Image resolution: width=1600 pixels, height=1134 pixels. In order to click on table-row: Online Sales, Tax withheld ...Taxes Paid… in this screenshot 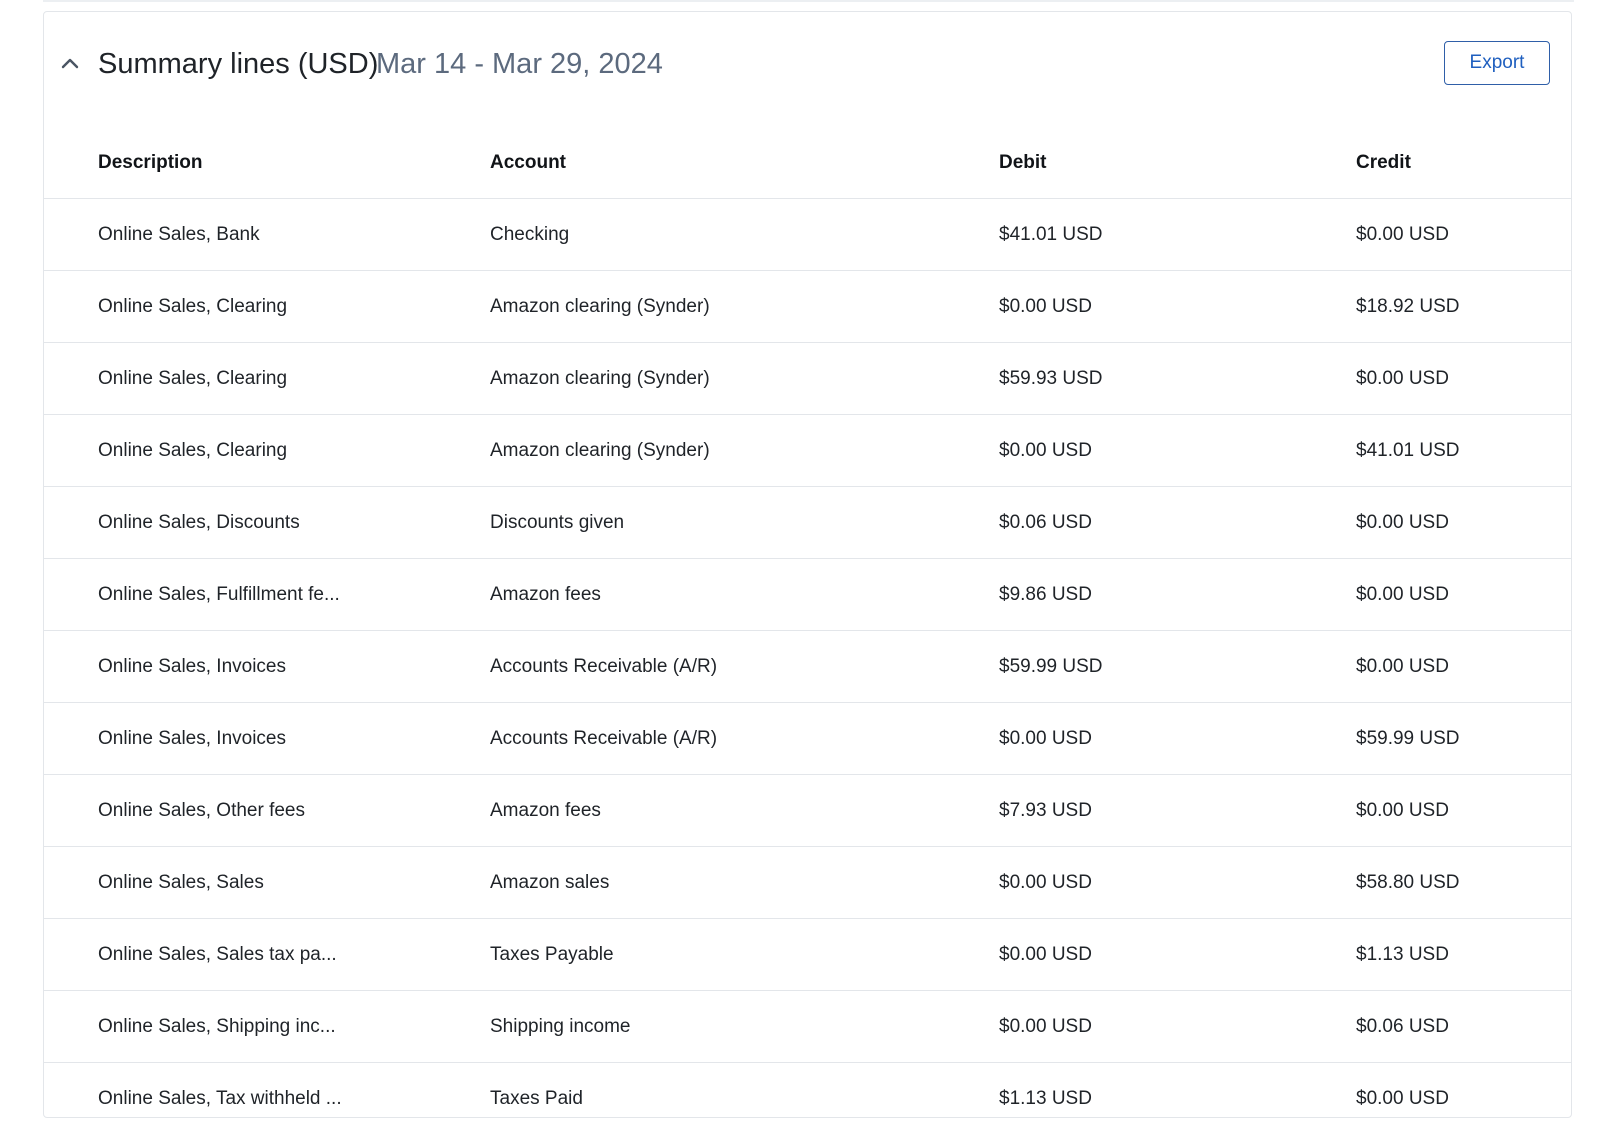, I will do `click(807, 1098)`.